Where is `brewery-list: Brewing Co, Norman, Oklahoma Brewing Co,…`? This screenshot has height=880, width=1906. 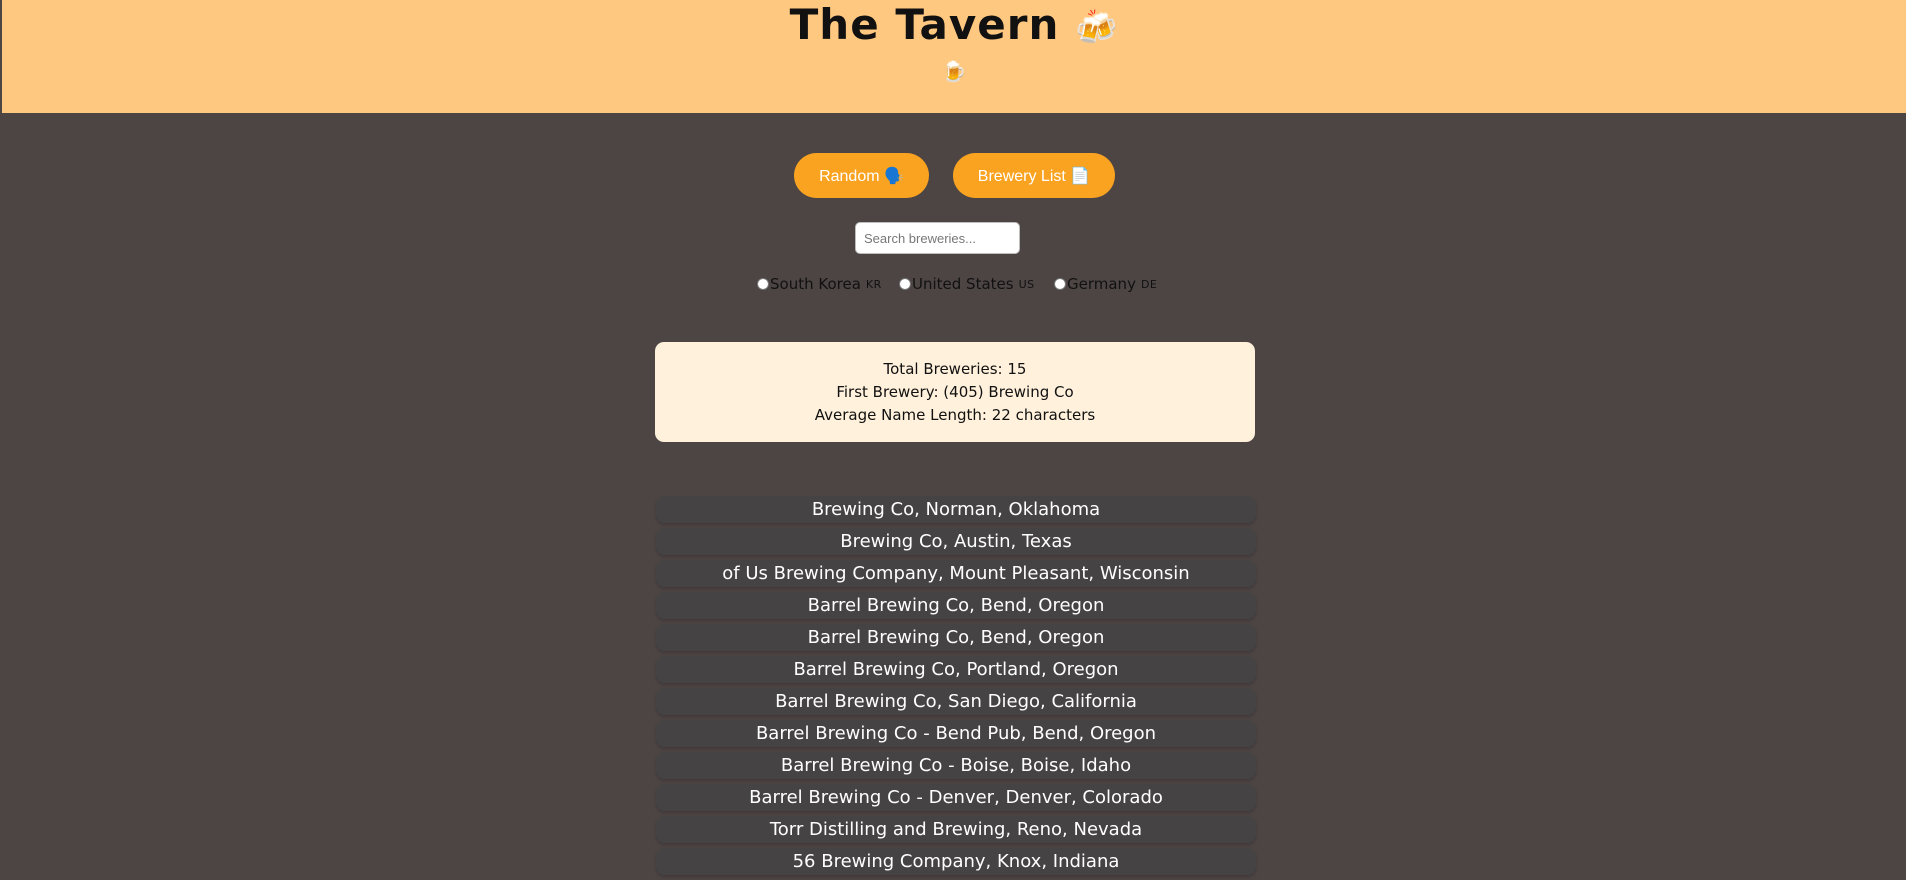
brewery-list: Brewing Co, Norman, Oklahoma Brewing Co,… is located at coordinates (956, 688).